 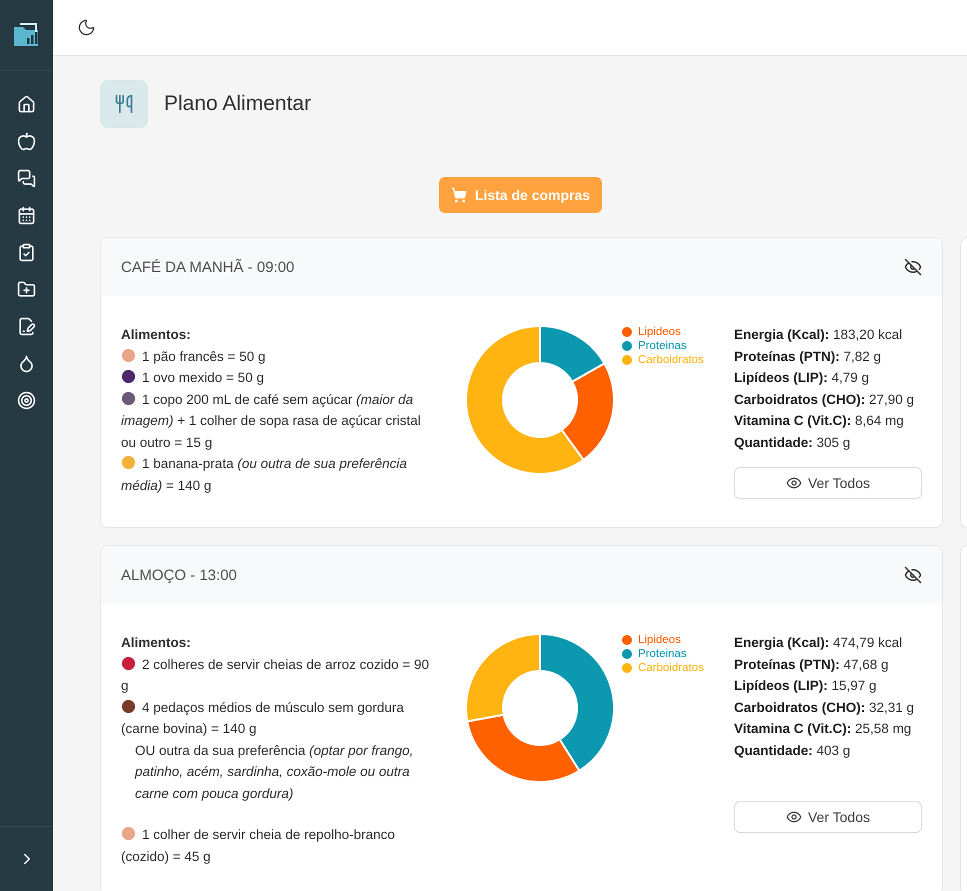 What do you see at coordinates (26, 363) in the screenshot?
I see `droplet-icon` at bounding box center [26, 363].